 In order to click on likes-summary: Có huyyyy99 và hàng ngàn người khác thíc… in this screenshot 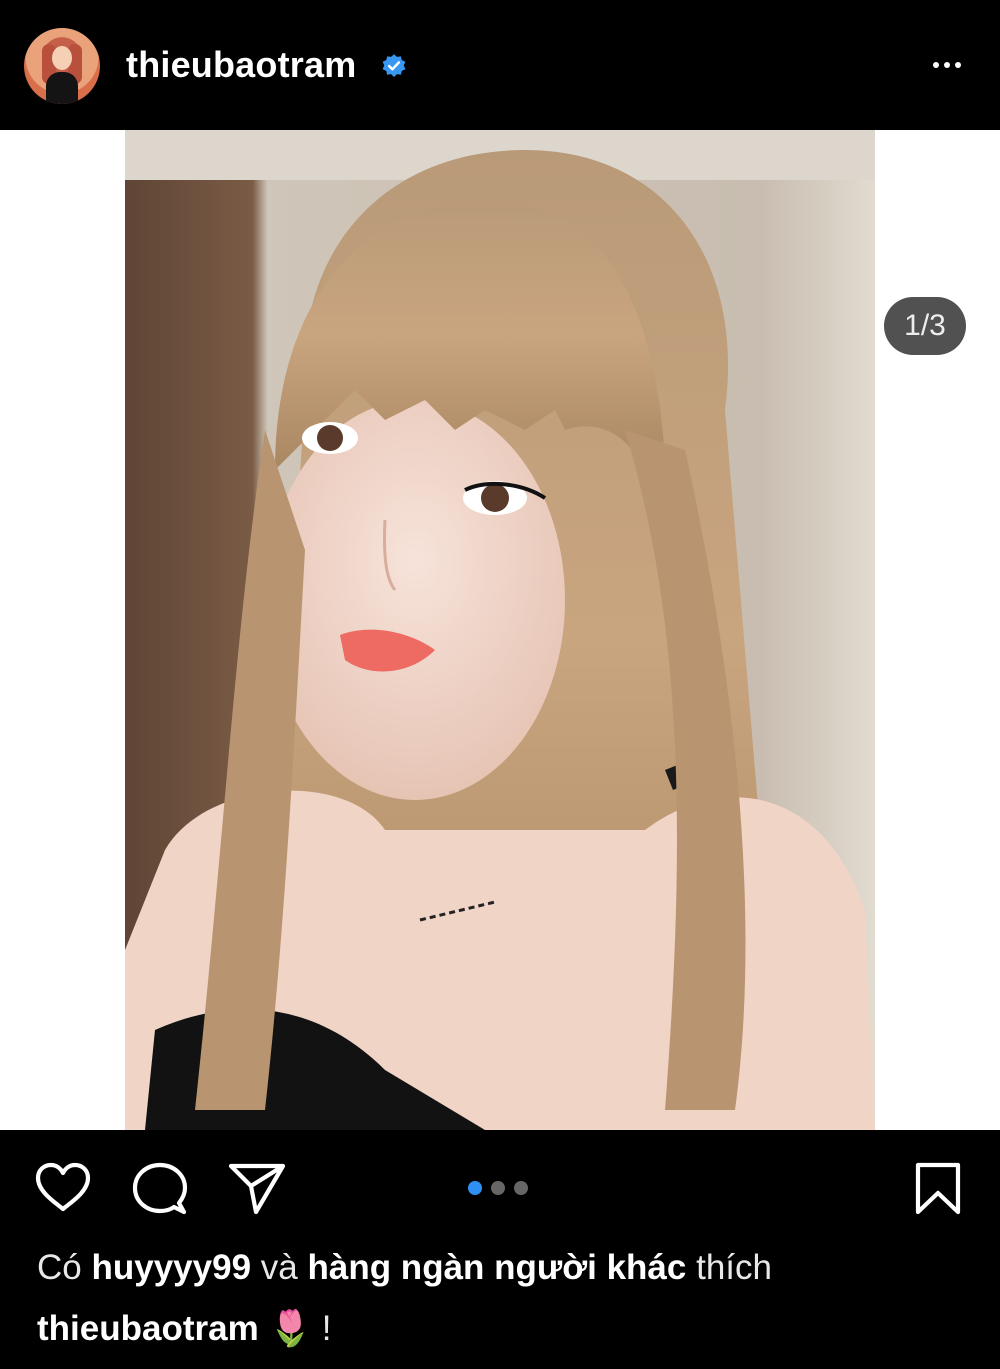, I will do `click(404, 1268)`.